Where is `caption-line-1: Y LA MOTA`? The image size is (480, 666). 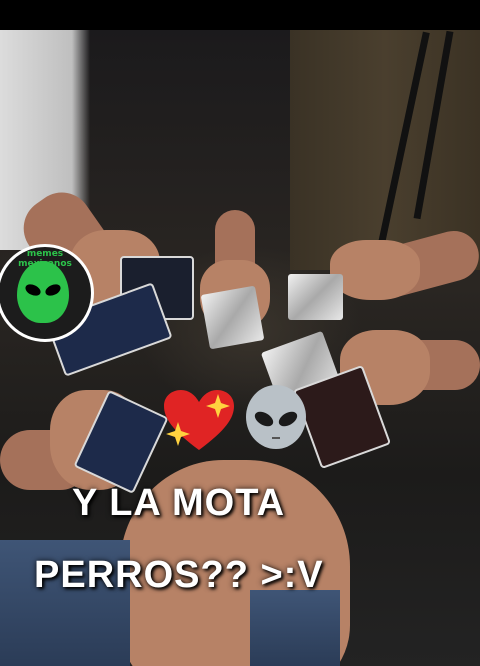 caption-line-1: Y LA MOTA is located at coordinates (179, 503).